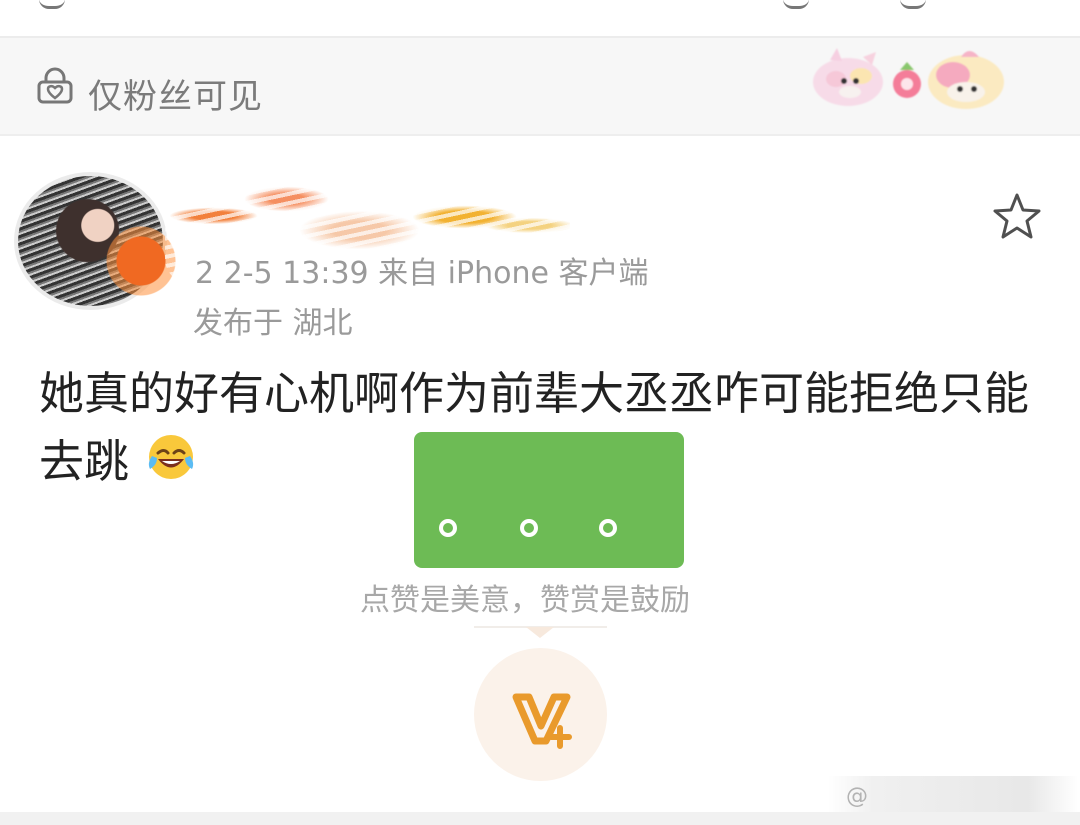  Describe the element at coordinates (52, 4) in the screenshot. I see `top-arrow-fragment` at that location.